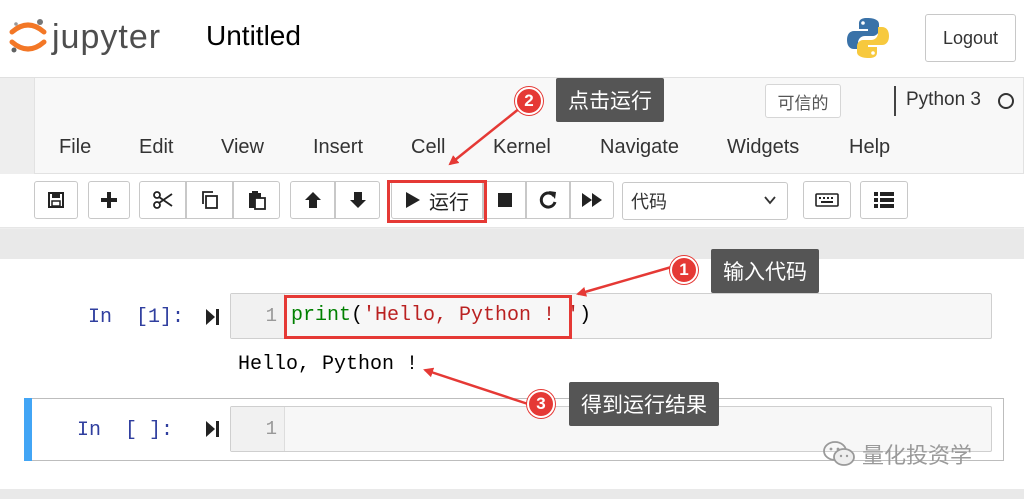  What do you see at coordinates (549, 256) in the screenshot?
I see `annotation-arrows` at bounding box center [549, 256].